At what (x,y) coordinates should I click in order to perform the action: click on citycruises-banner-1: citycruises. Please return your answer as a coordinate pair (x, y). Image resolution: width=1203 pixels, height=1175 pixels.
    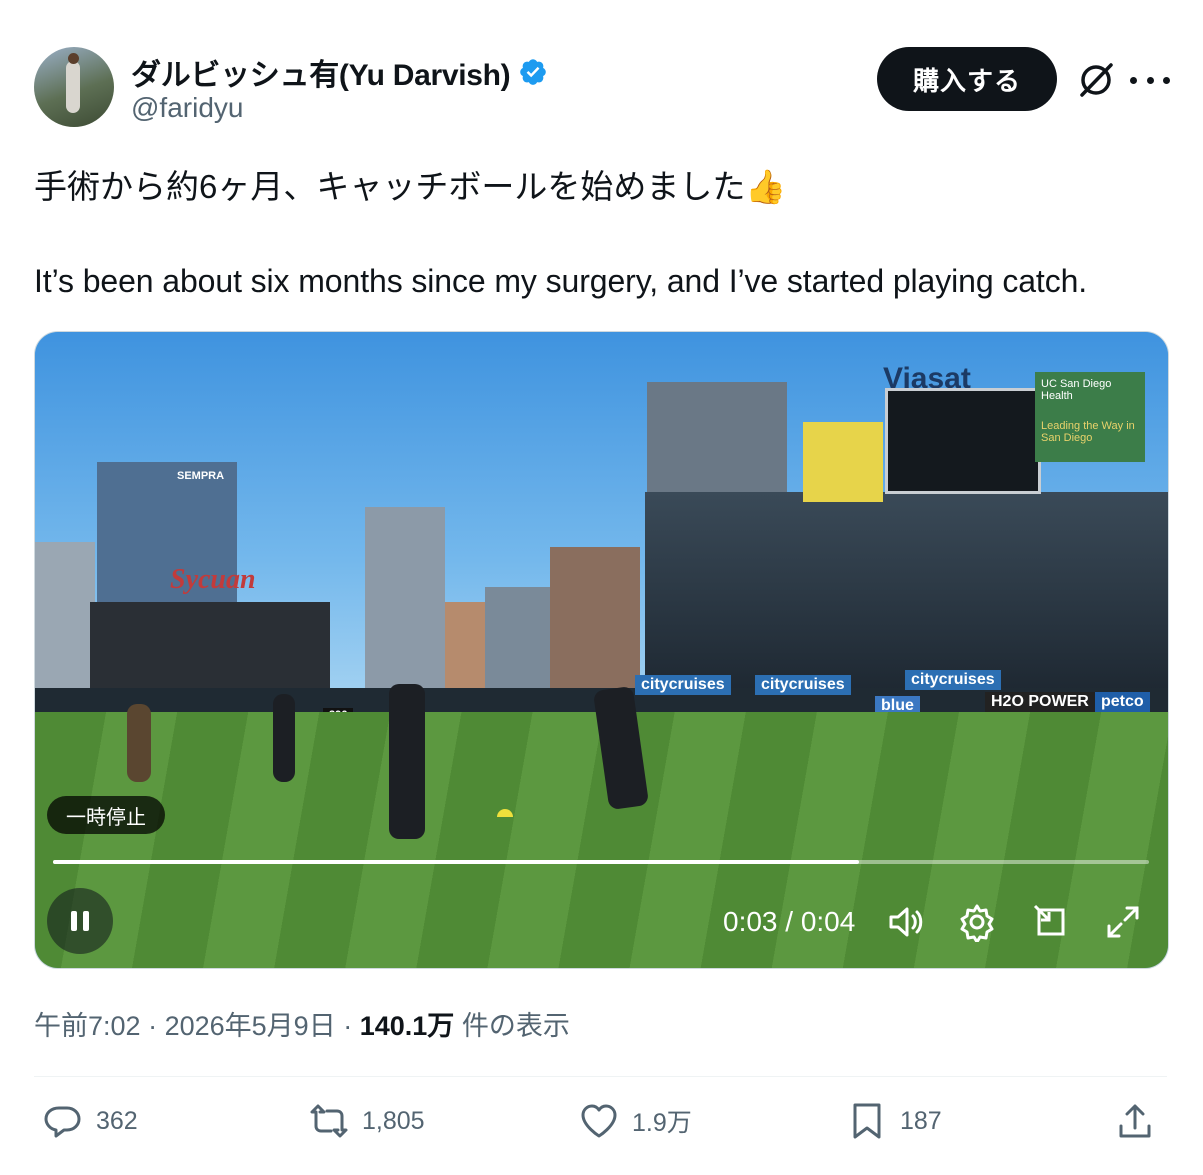
    Looking at the image, I should click on (683, 685).